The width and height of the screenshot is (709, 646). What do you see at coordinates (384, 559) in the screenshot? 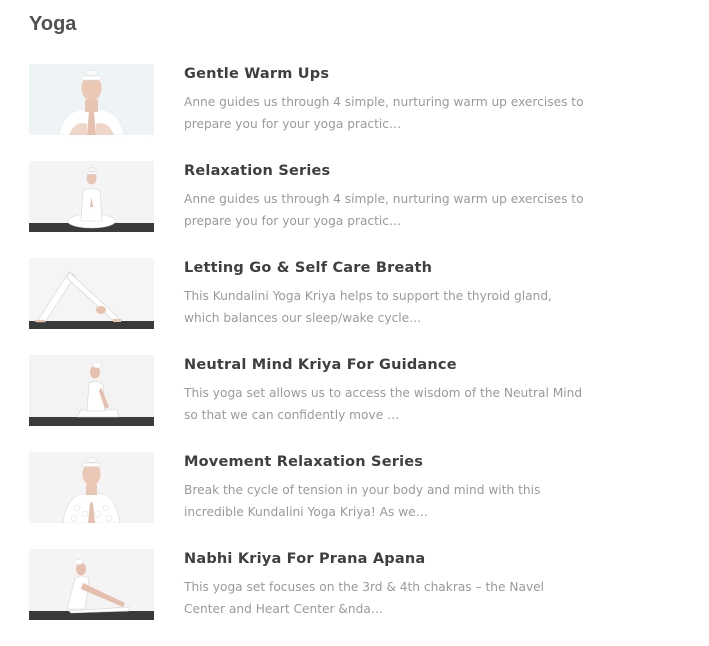
I see `video-title: Nabhi Kriya For Prana Apana` at bounding box center [384, 559].